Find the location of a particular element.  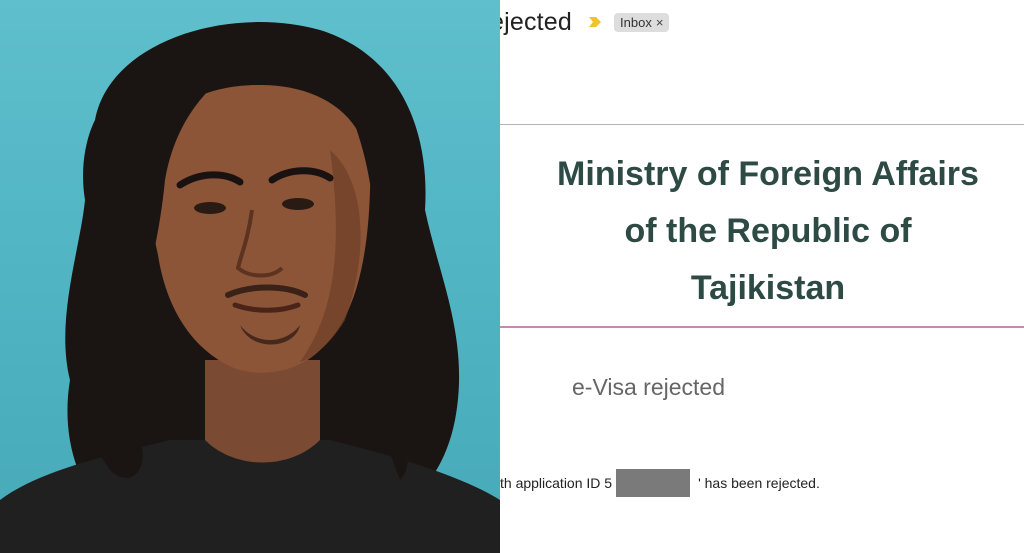

eye-left is located at coordinates (210, 208).